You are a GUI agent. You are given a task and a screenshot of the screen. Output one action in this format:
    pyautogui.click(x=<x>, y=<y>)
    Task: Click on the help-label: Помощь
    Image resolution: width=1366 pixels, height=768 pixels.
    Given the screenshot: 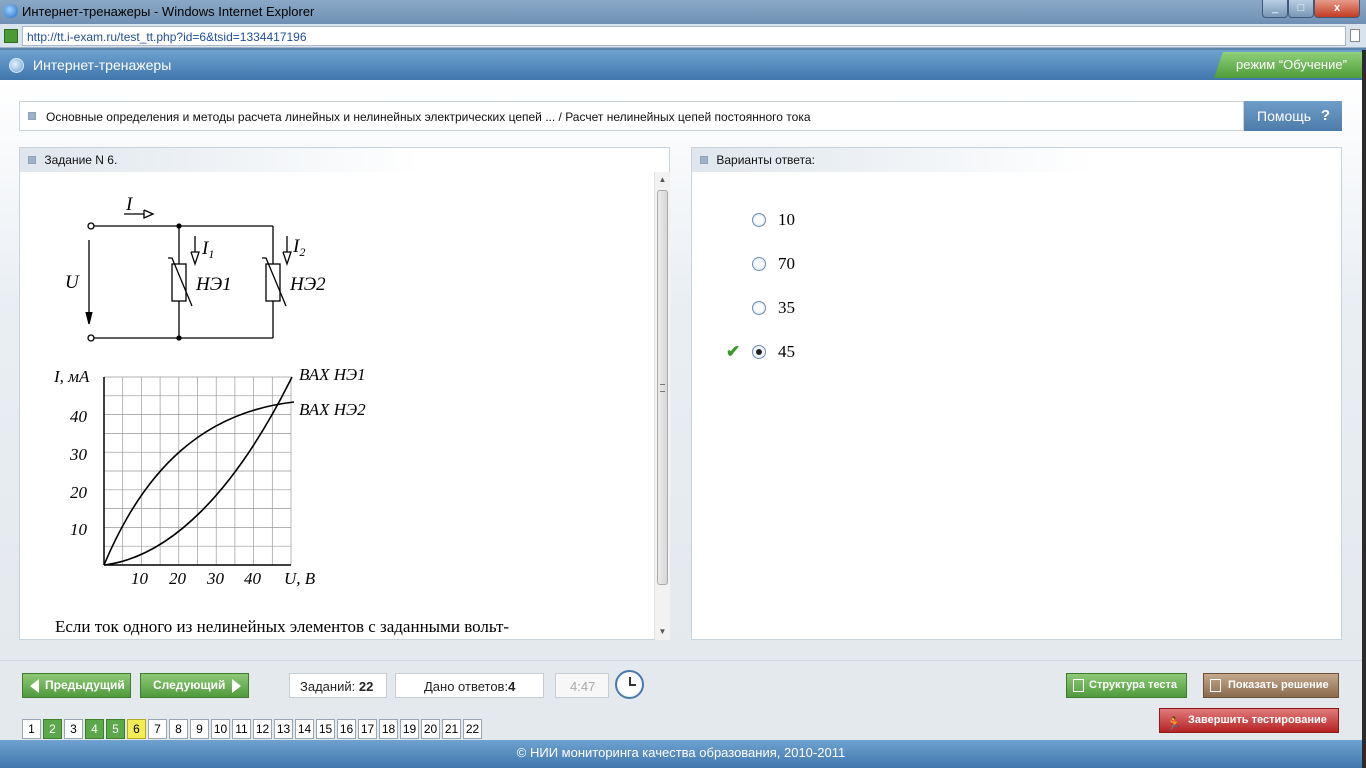 What is the action you would take?
    pyautogui.click(x=1284, y=116)
    